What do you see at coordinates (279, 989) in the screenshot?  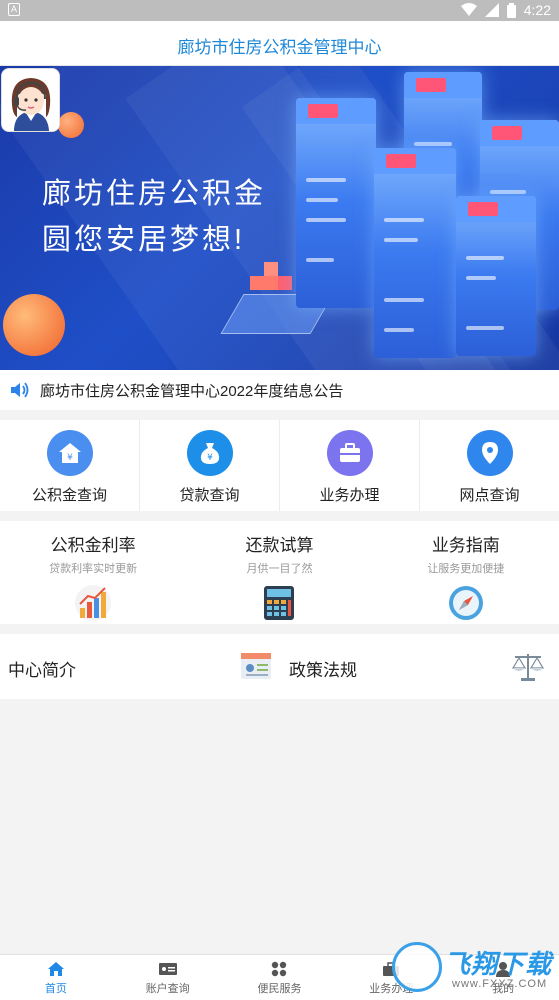 I see `tab-label: 便民服务` at bounding box center [279, 989].